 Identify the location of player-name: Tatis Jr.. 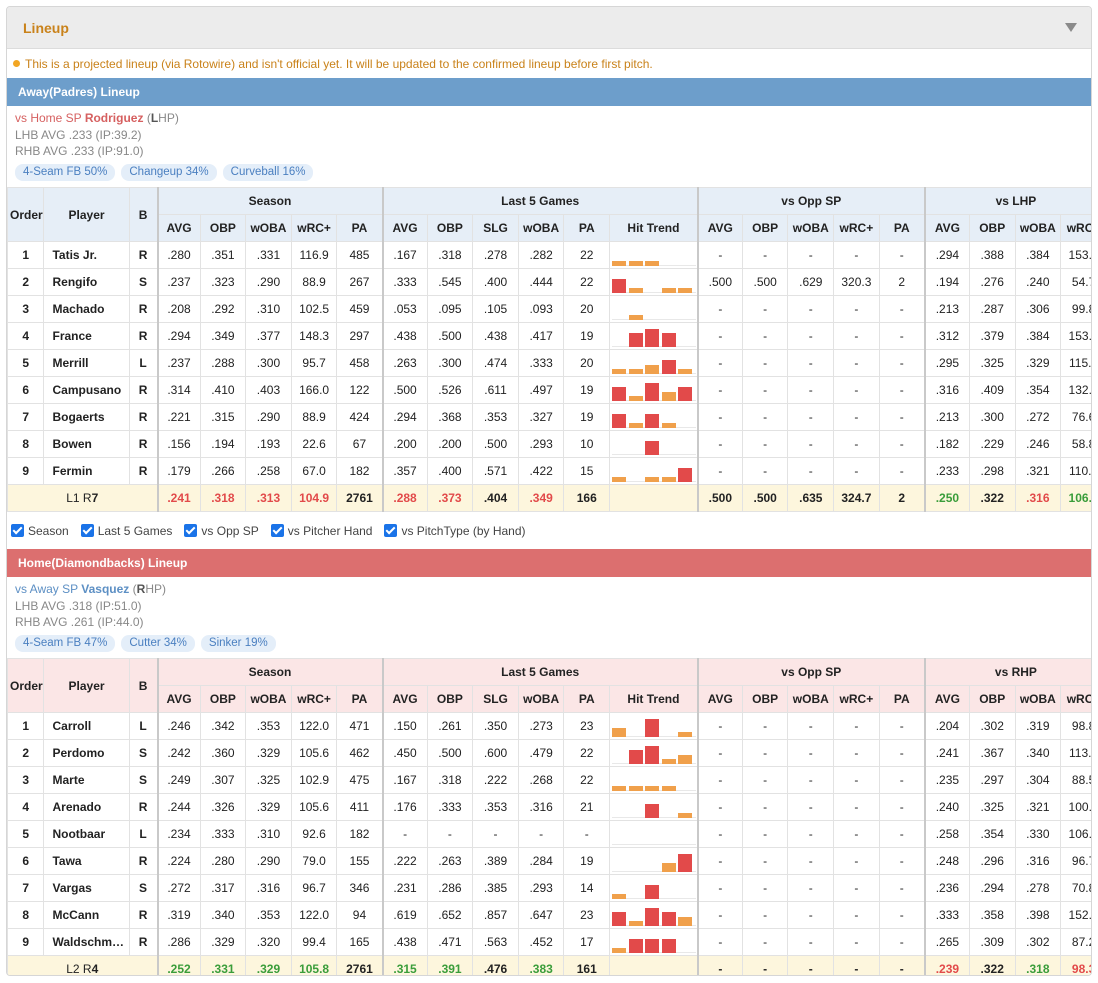
(86, 255).